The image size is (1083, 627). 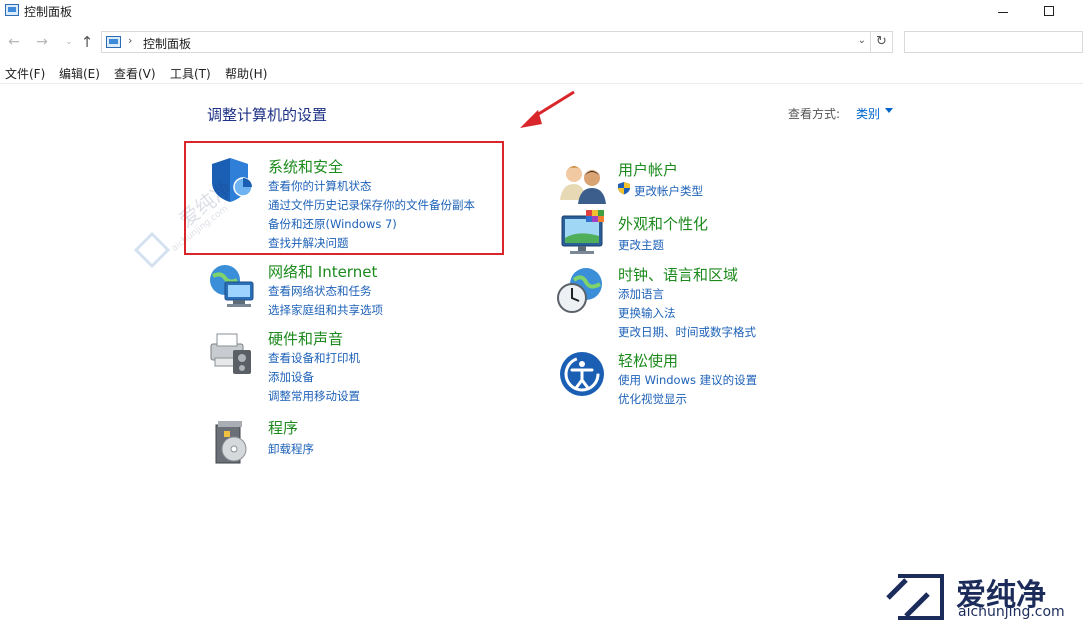 I want to click on category-user-accounts: 用户帐户, so click(x=648, y=169).